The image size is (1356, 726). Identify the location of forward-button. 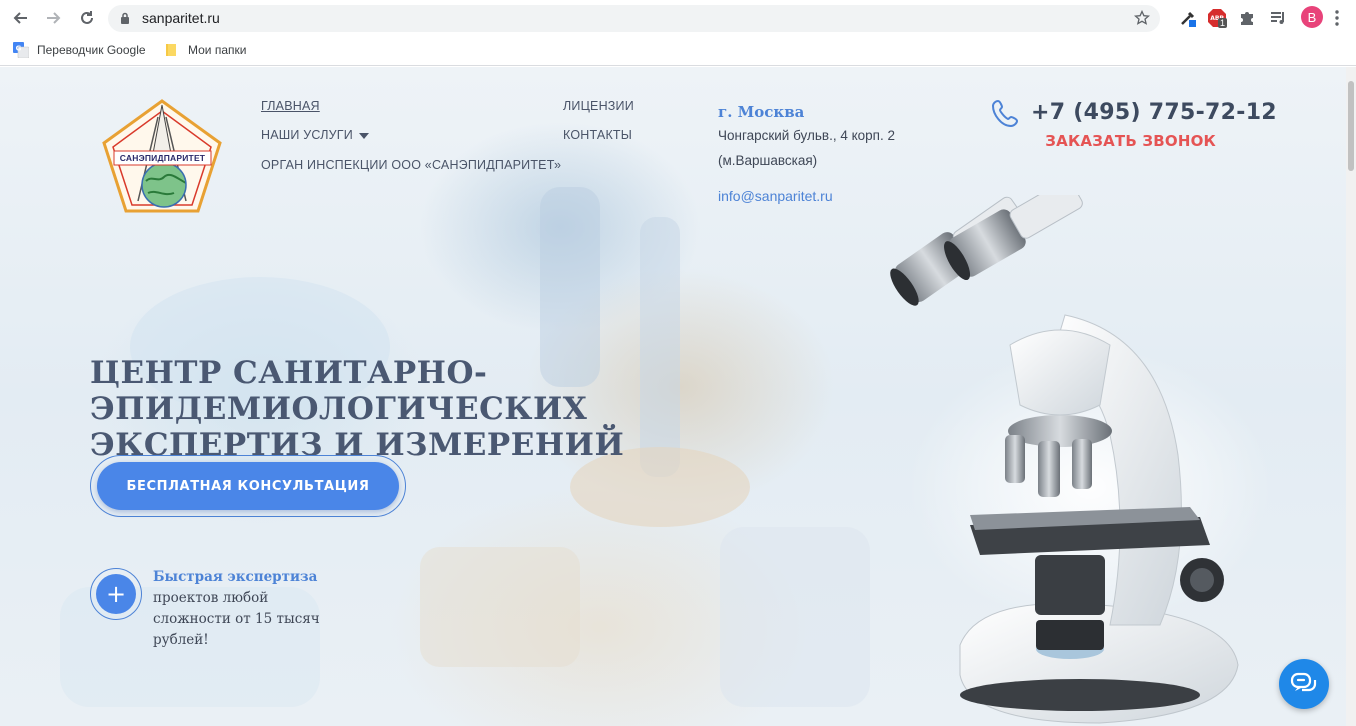
(53, 18).